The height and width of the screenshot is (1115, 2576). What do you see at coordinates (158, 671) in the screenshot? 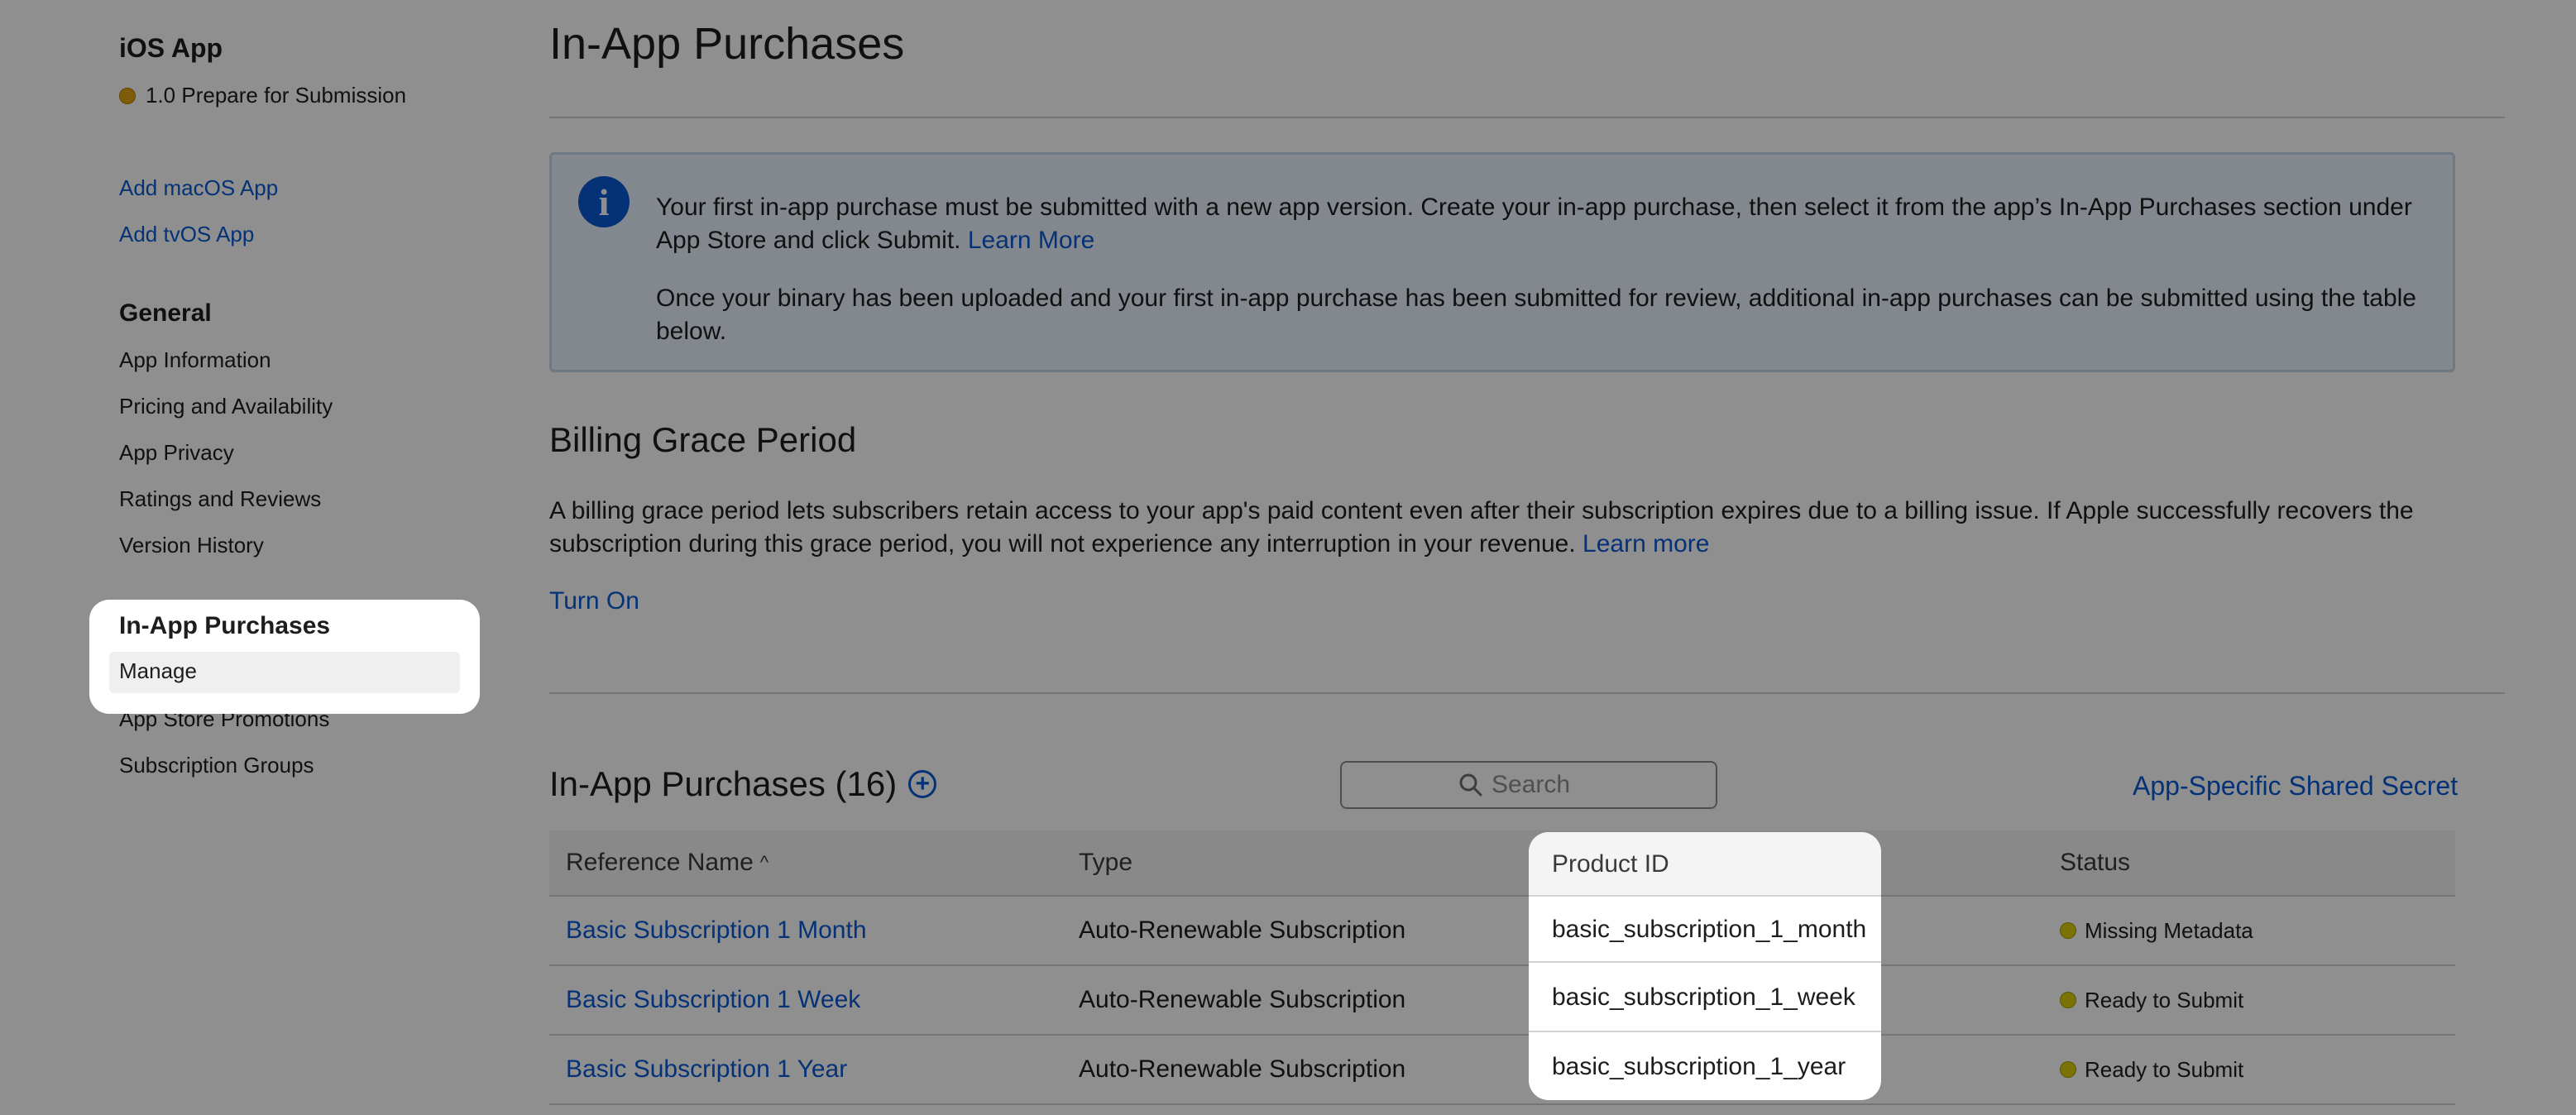
I see `sidebar-item-manage: Manage` at bounding box center [158, 671].